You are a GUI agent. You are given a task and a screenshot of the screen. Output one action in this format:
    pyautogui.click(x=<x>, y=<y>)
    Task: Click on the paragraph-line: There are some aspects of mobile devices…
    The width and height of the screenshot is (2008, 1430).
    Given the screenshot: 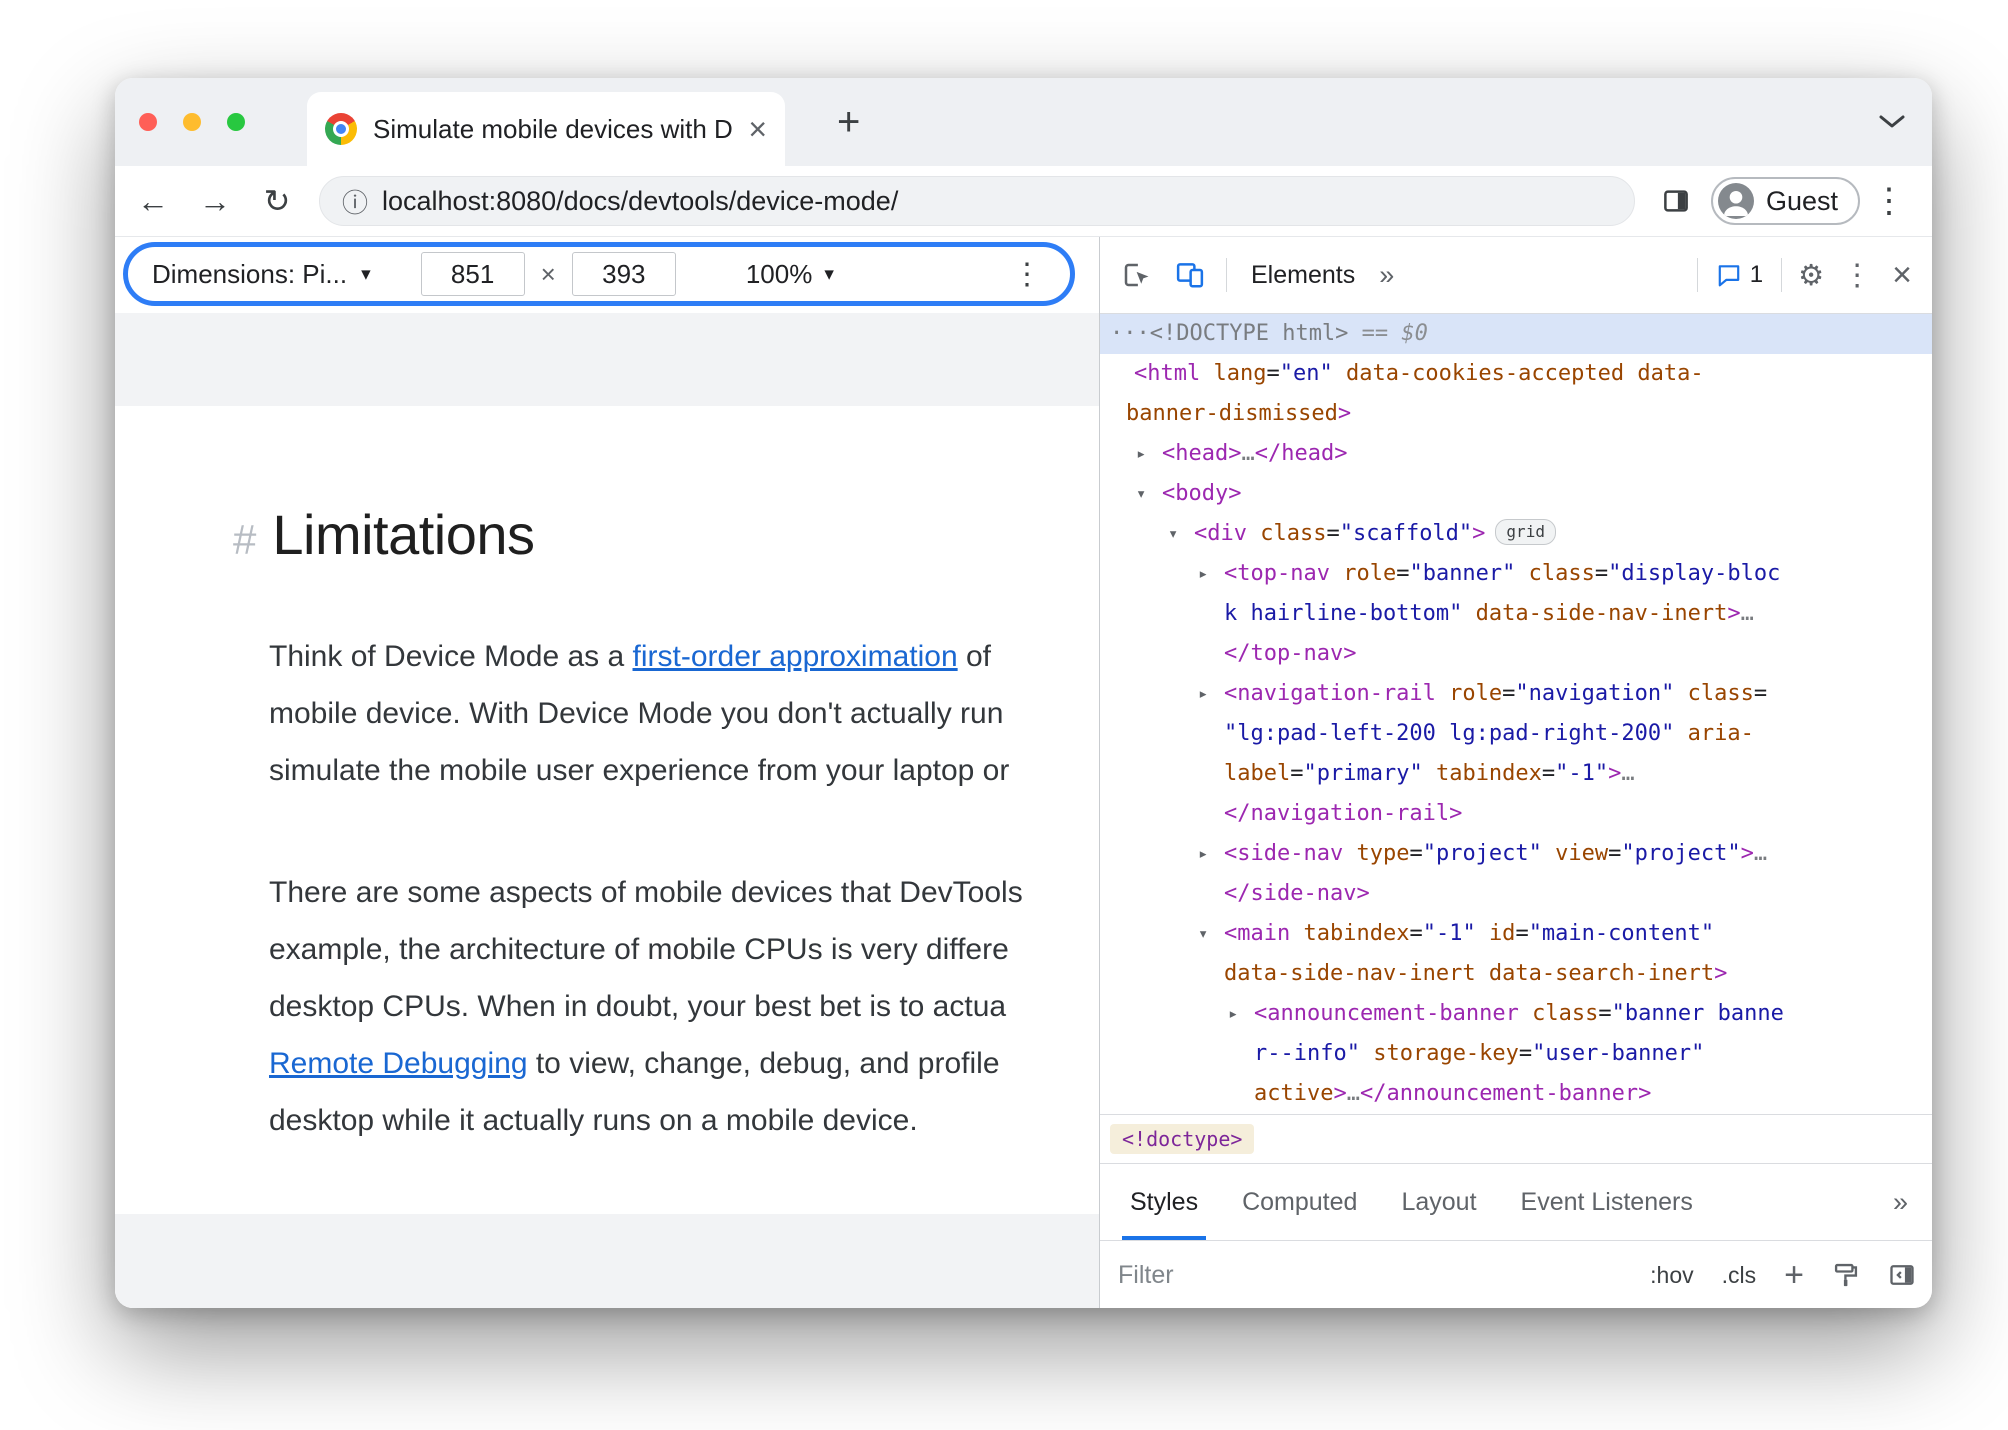 What is the action you would take?
    pyautogui.click(x=684, y=892)
    